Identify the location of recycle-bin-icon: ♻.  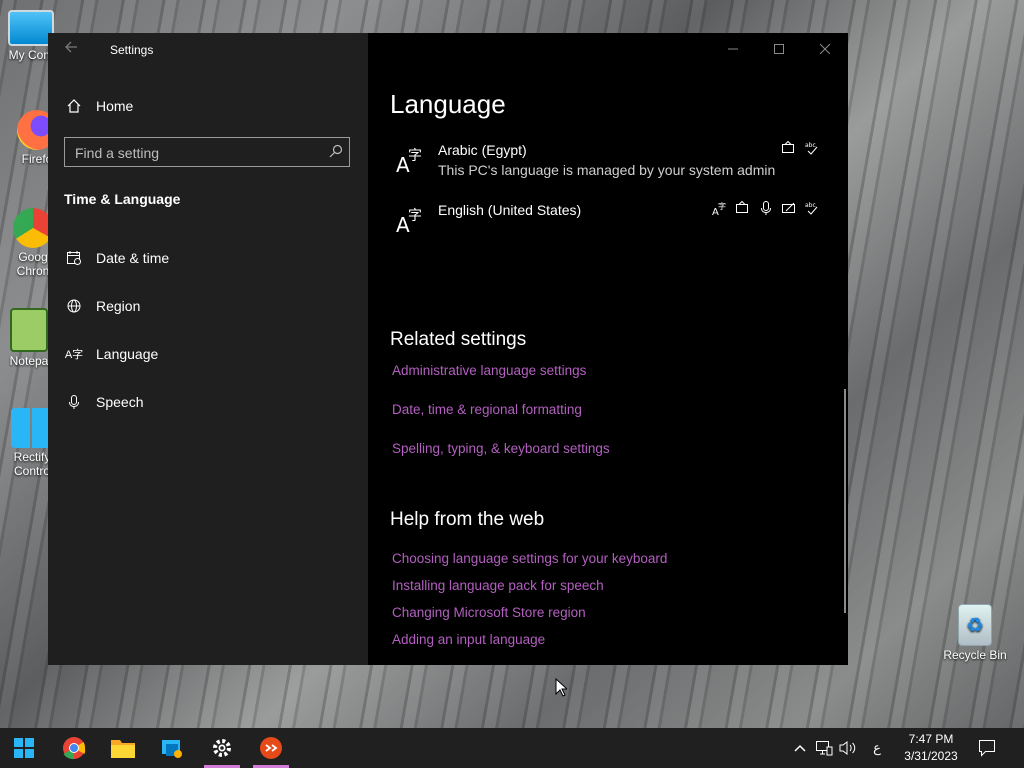
(975, 625).